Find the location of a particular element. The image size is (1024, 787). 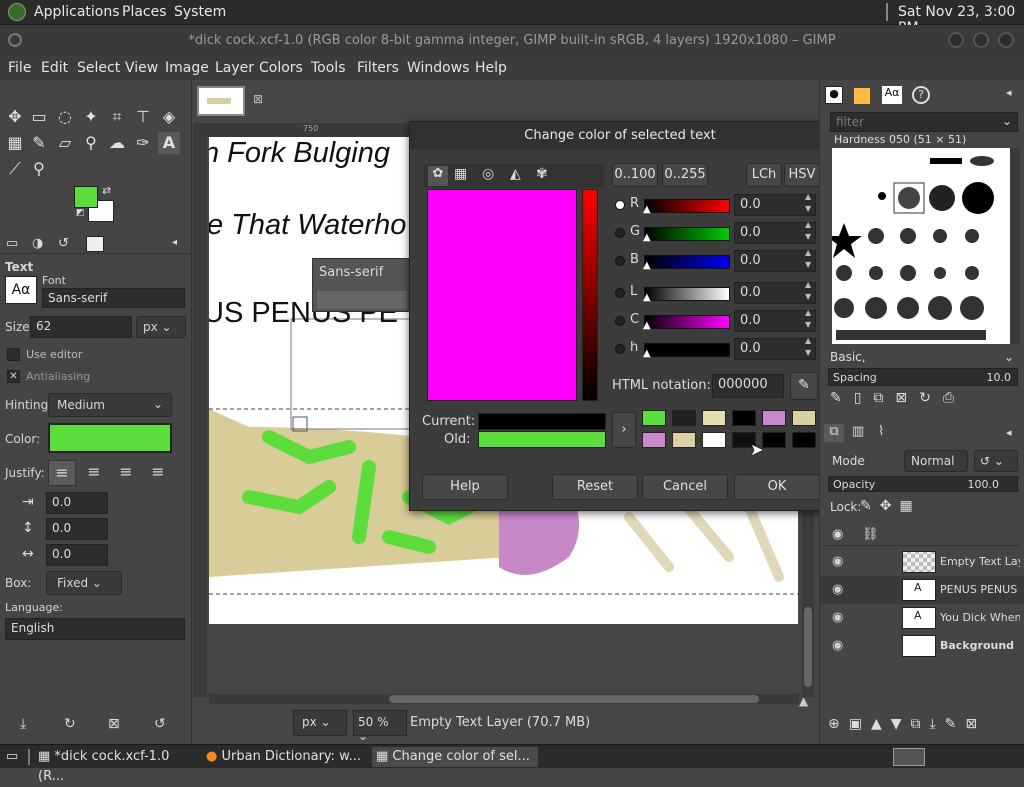

undo-tab-icon: ↺ is located at coordinates (63, 243).